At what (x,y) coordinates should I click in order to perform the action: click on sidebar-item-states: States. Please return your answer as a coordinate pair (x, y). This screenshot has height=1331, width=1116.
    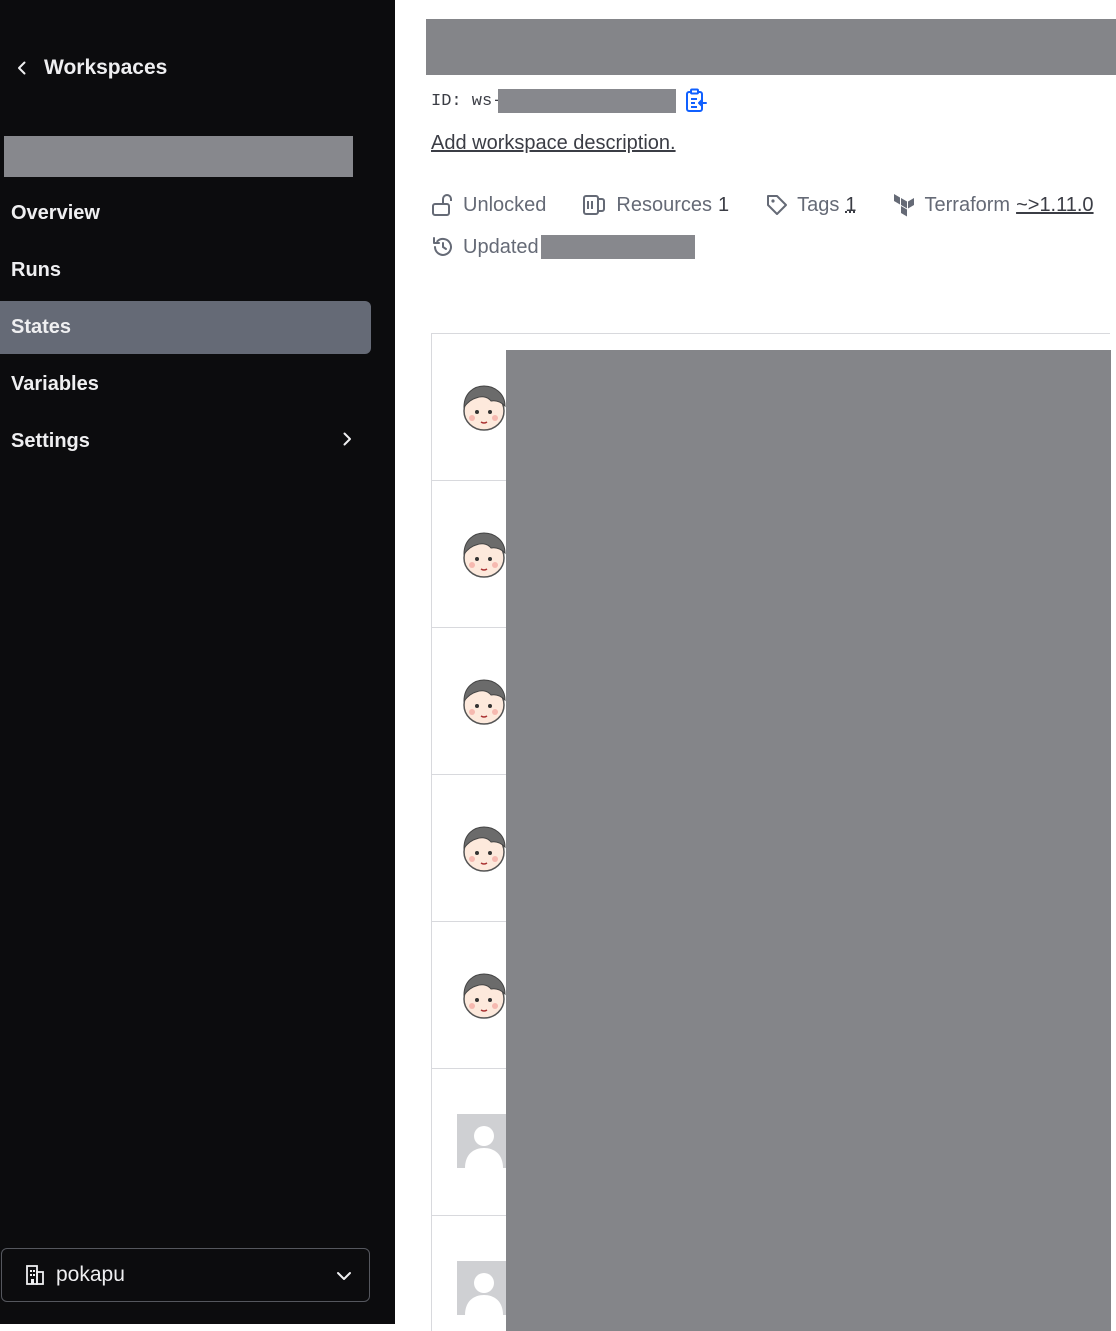
    Looking at the image, I should click on (185, 327).